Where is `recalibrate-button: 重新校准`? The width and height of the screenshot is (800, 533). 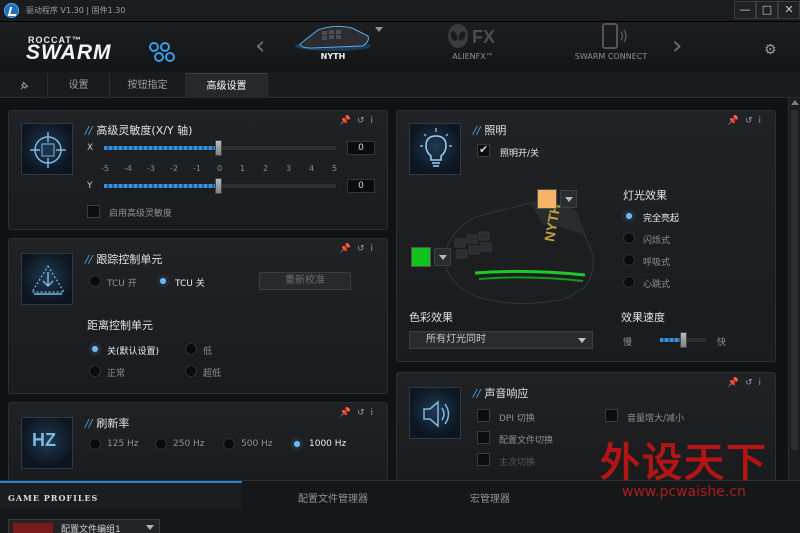 recalibrate-button: 重新校准 is located at coordinates (305, 281).